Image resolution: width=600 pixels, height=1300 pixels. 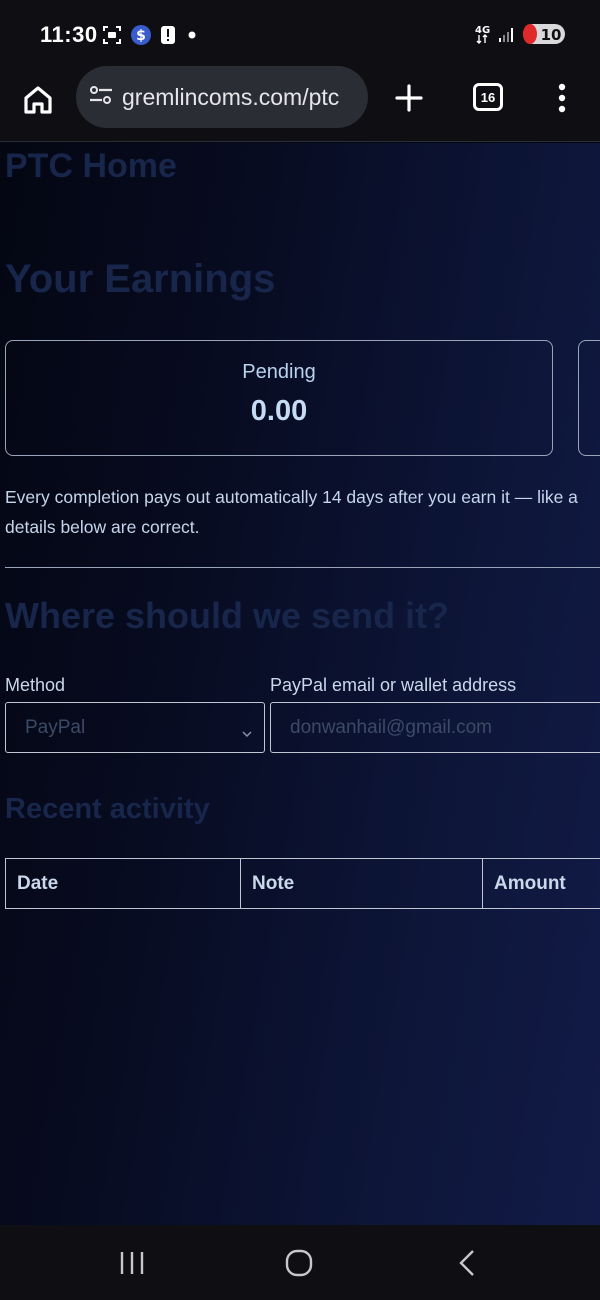 I want to click on dot-icon, so click(x=192, y=35).